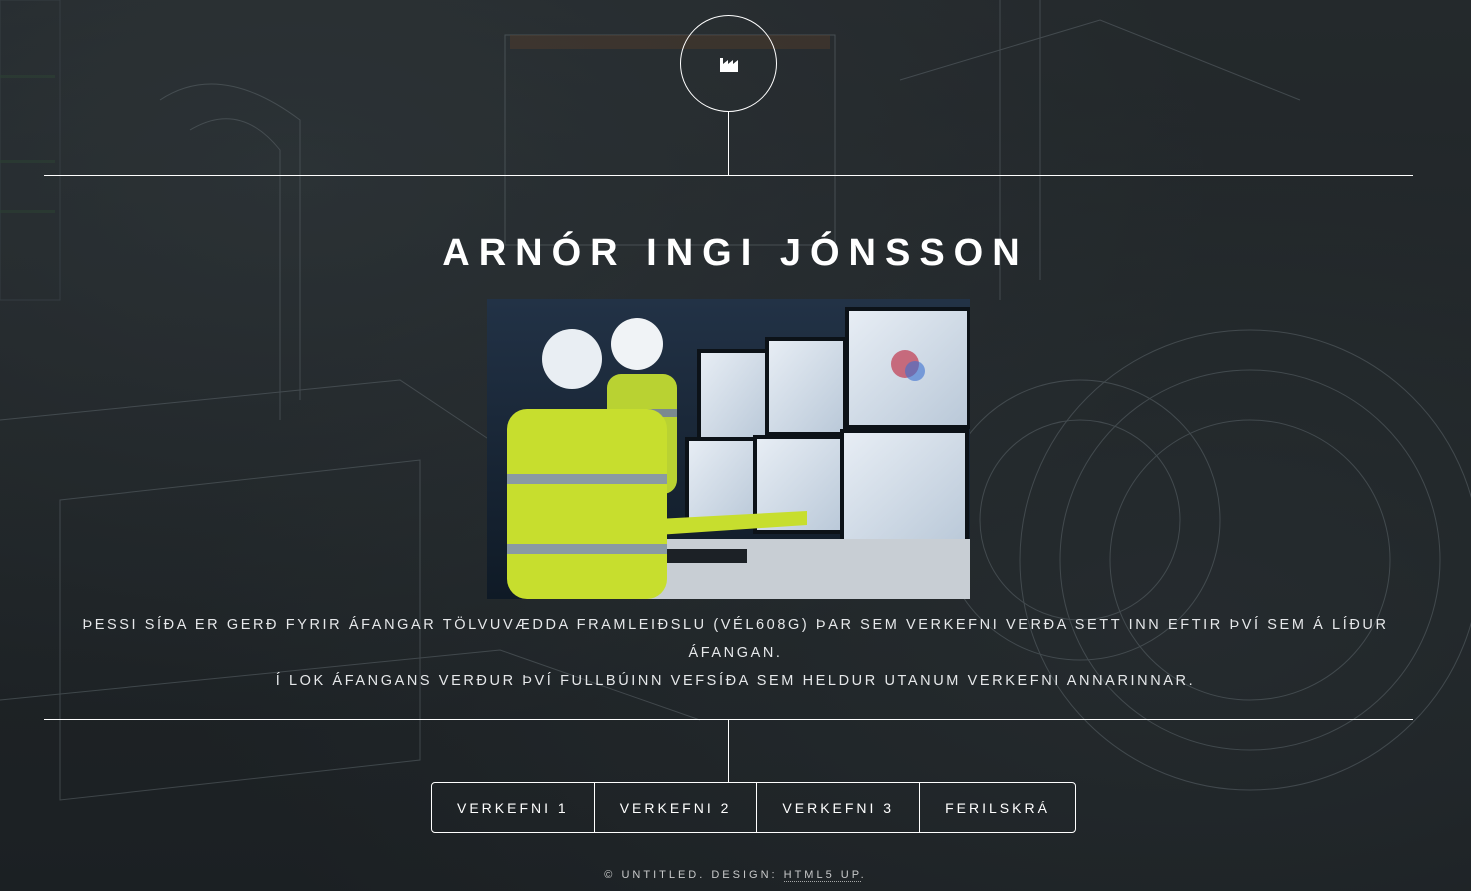 This screenshot has width=1471, height=891. Describe the element at coordinates (694, 875) in the screenshot. I see `footer-copyright: © UNTITLED. DESIGN:` at that location.